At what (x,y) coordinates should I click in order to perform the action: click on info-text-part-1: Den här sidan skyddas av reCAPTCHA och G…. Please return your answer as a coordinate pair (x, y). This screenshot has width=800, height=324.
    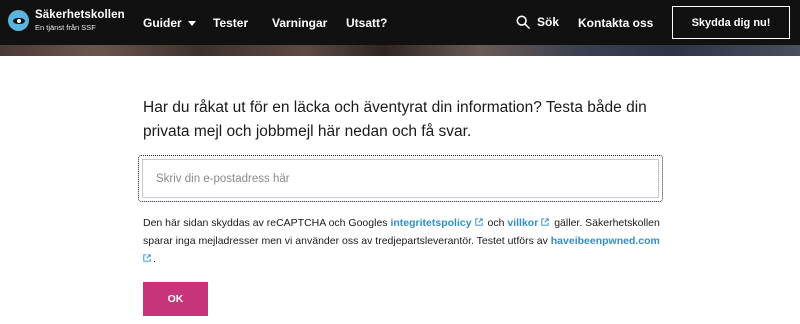
    Looking at the image, I should click on (265, 223).